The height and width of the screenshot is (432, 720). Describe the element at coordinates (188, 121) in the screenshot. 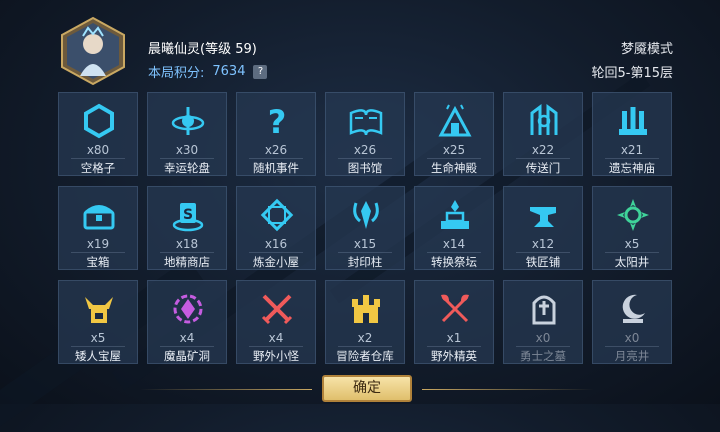

I see `wheel-icon` at that location.